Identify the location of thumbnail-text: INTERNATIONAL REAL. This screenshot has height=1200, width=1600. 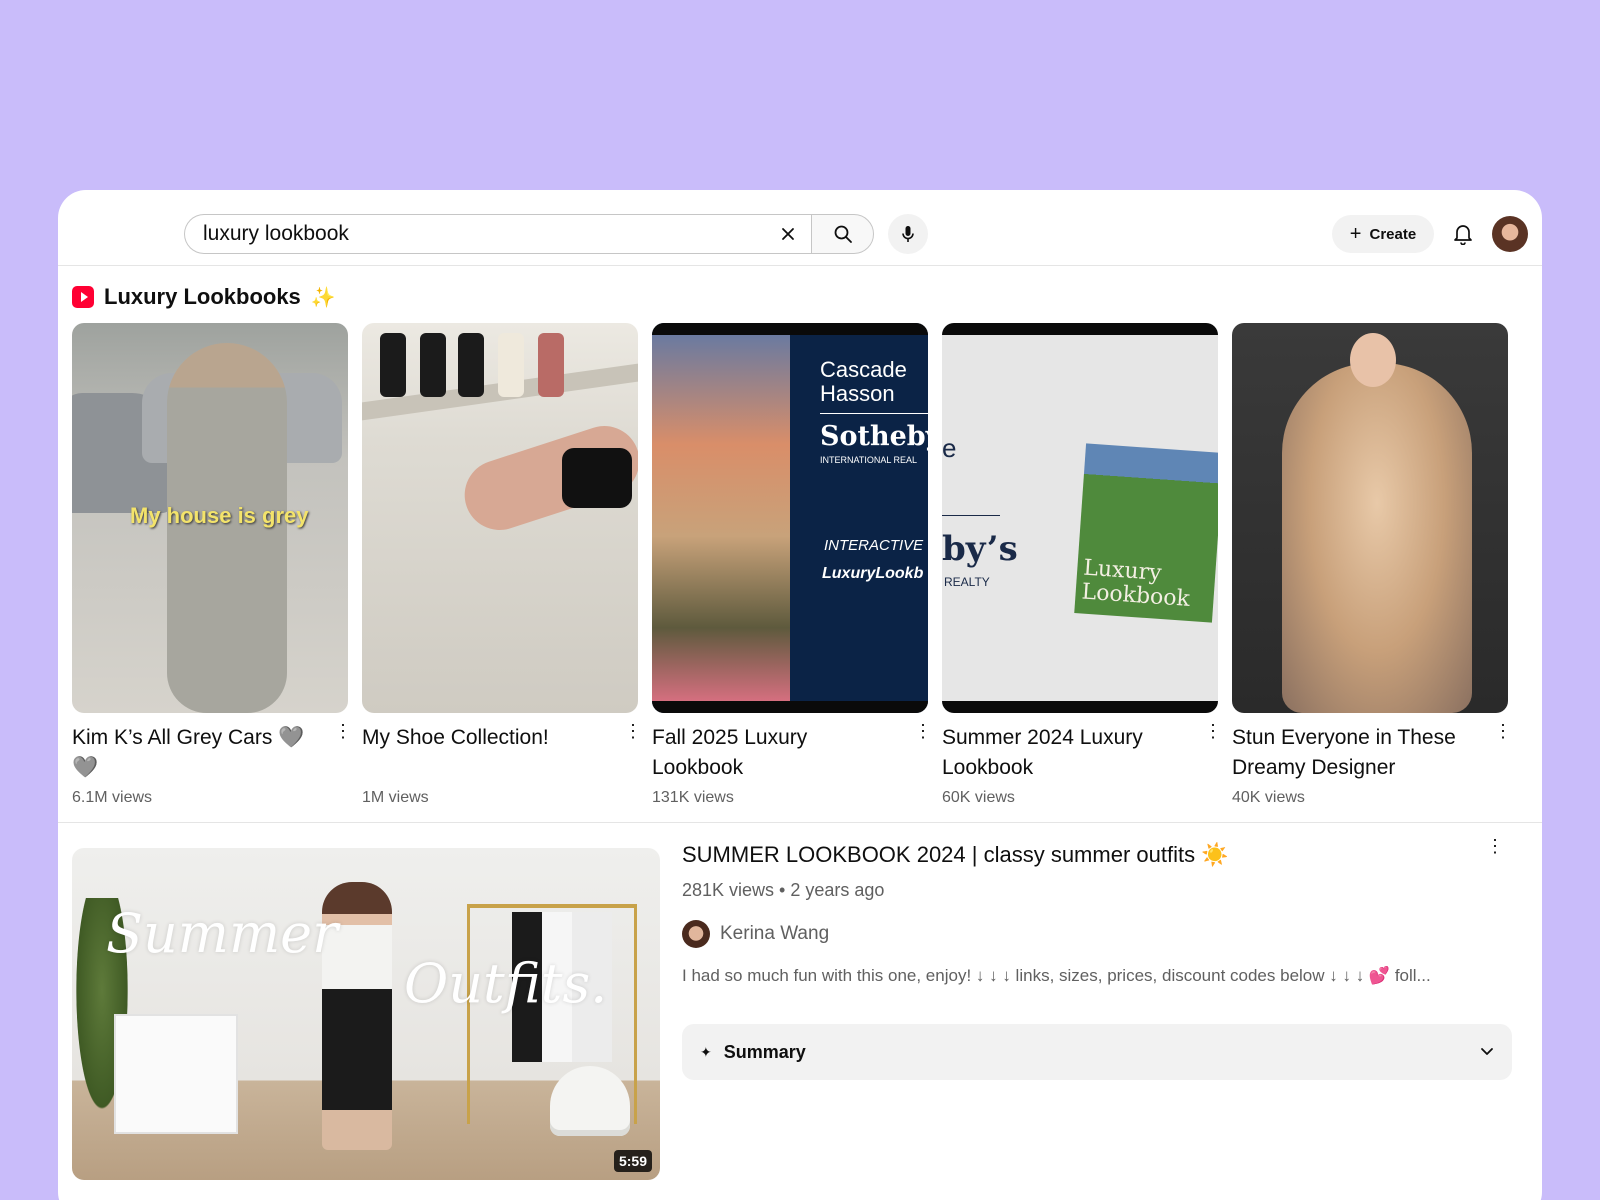
(869, 460).